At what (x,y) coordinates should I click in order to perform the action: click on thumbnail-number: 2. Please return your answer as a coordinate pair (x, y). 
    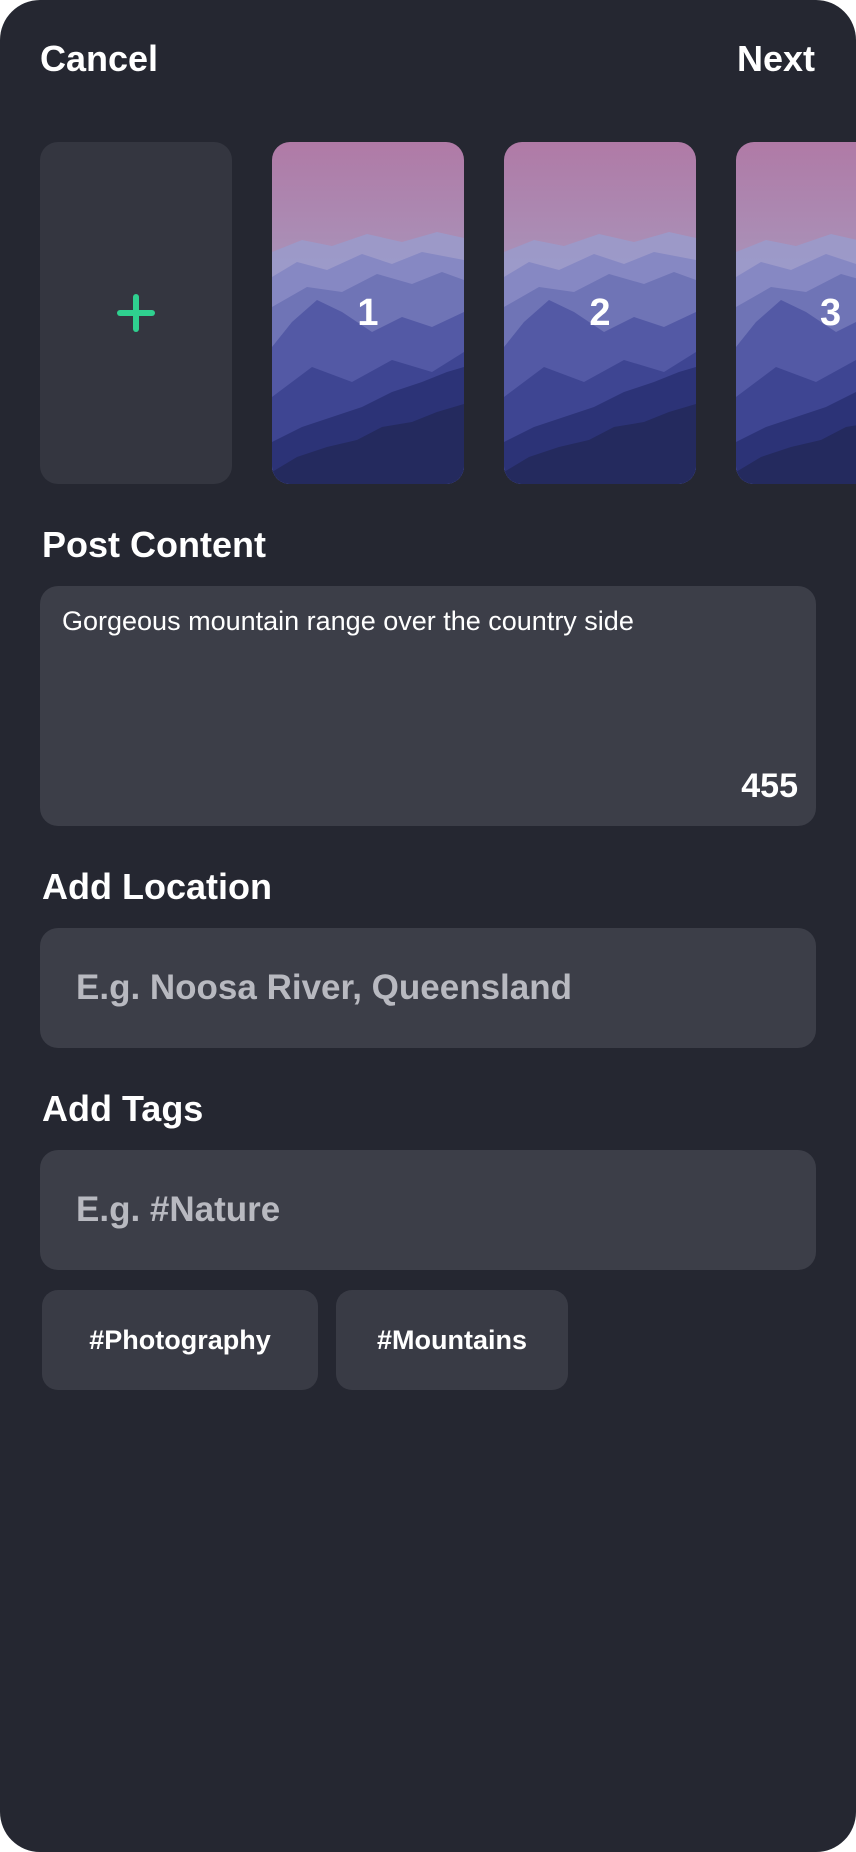
    Looking at the image, I should click on (600, 313).